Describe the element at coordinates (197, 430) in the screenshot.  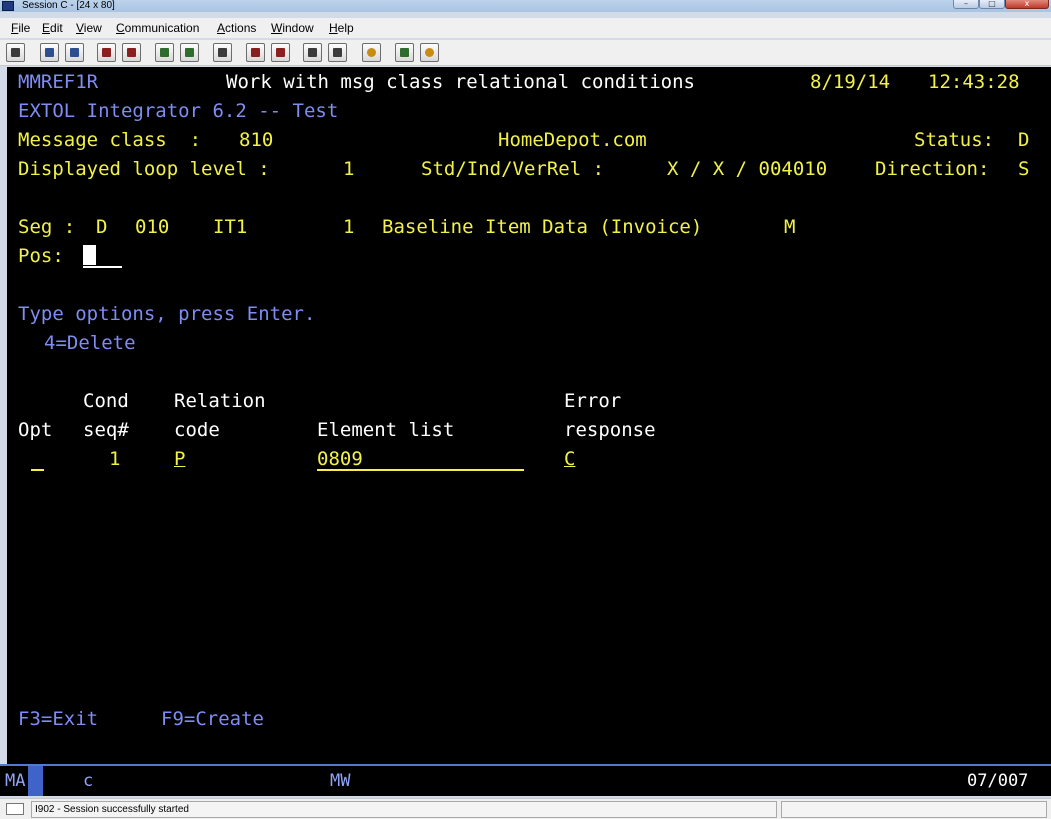
I see `header-code: code` at that location.